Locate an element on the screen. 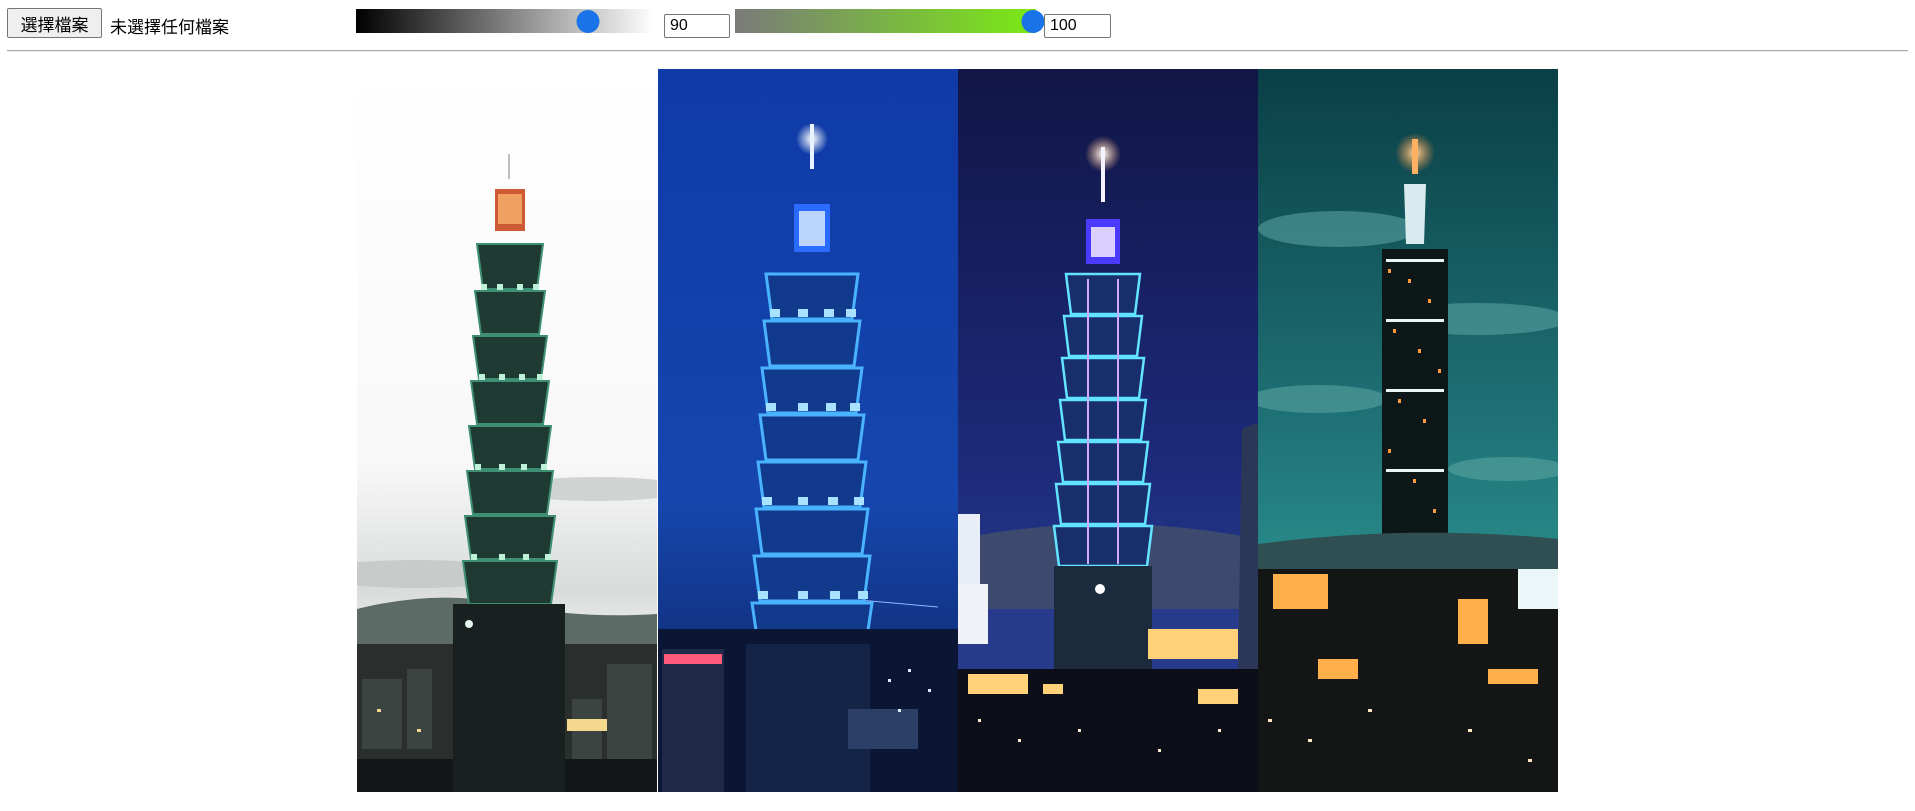  saturation-slider is located at coordinates (890, 21).